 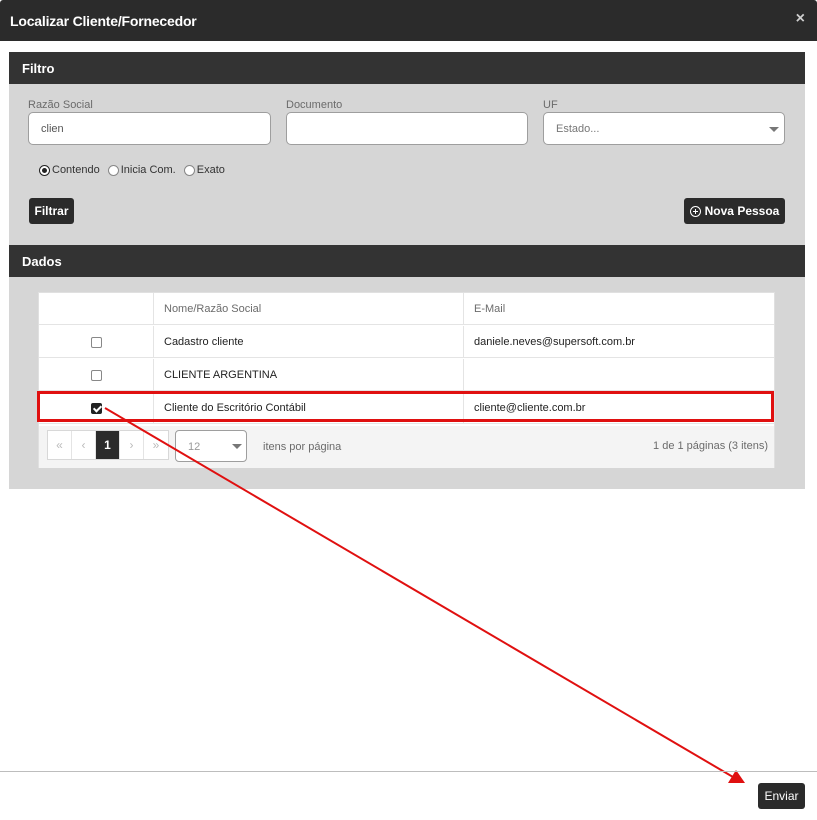 I want to click on pagination: « ‹ 1 › », so click(x=108, y=445).